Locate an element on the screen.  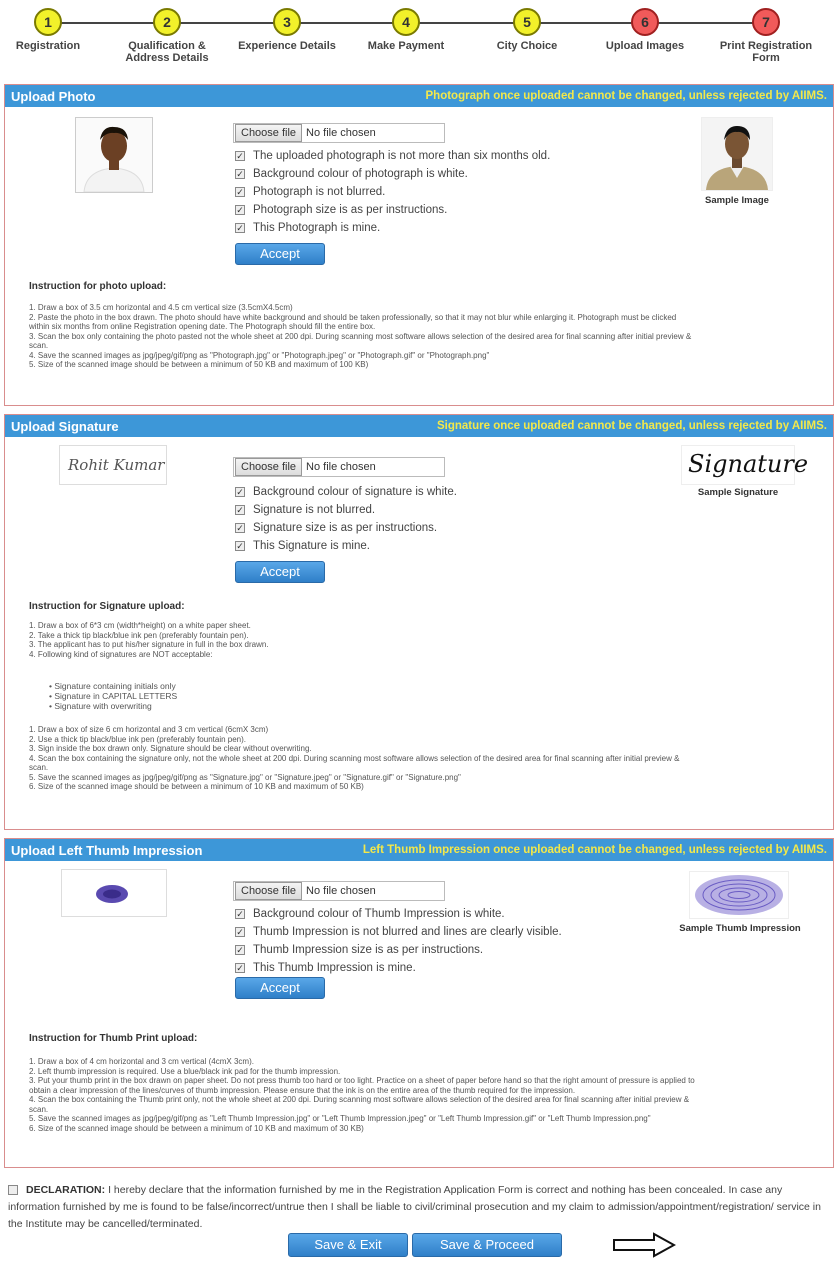
check-label: Photograph size is as per instructions. is located at coordinates (350, 210).